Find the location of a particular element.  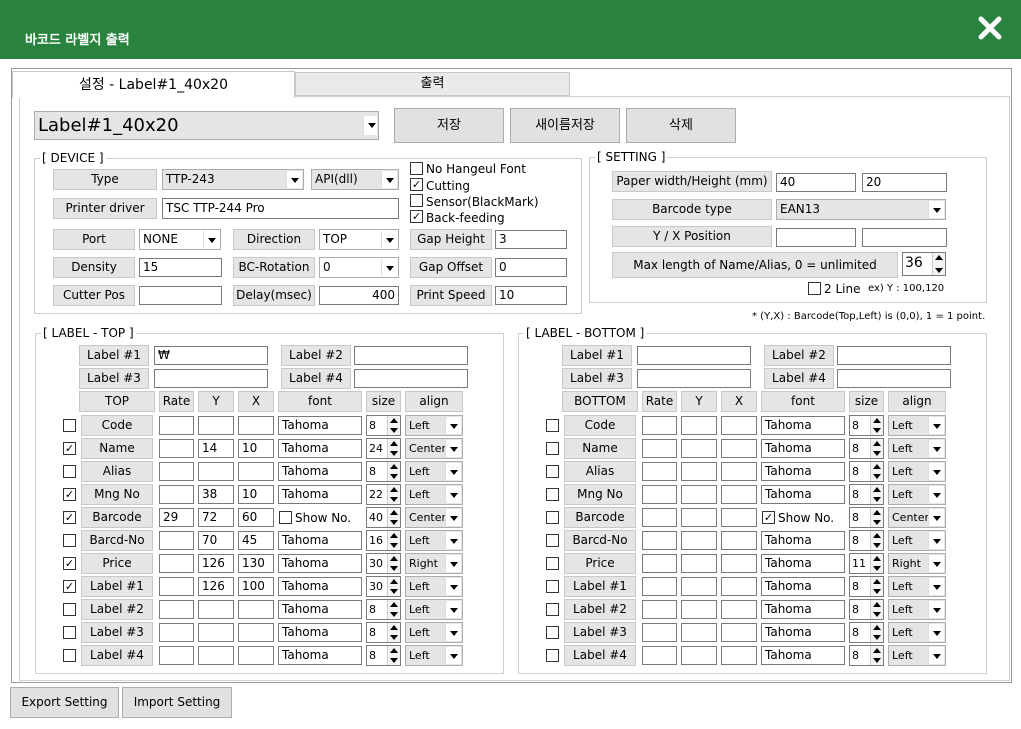

y-input: 14 is located at coordinates (216, 448).